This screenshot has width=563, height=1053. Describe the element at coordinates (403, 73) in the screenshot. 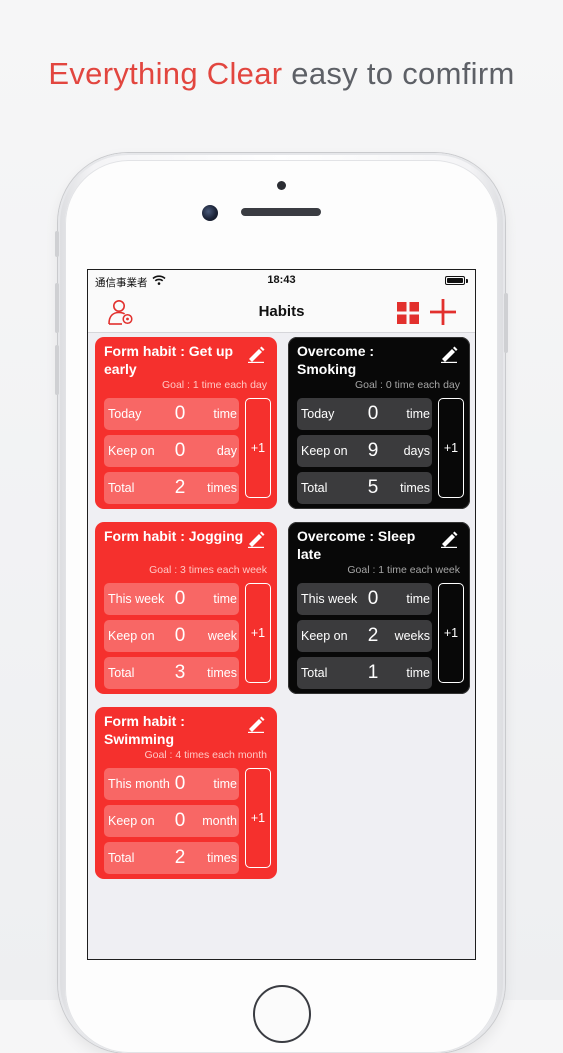

I see `headline-rest: easy to comfirm` at that location.